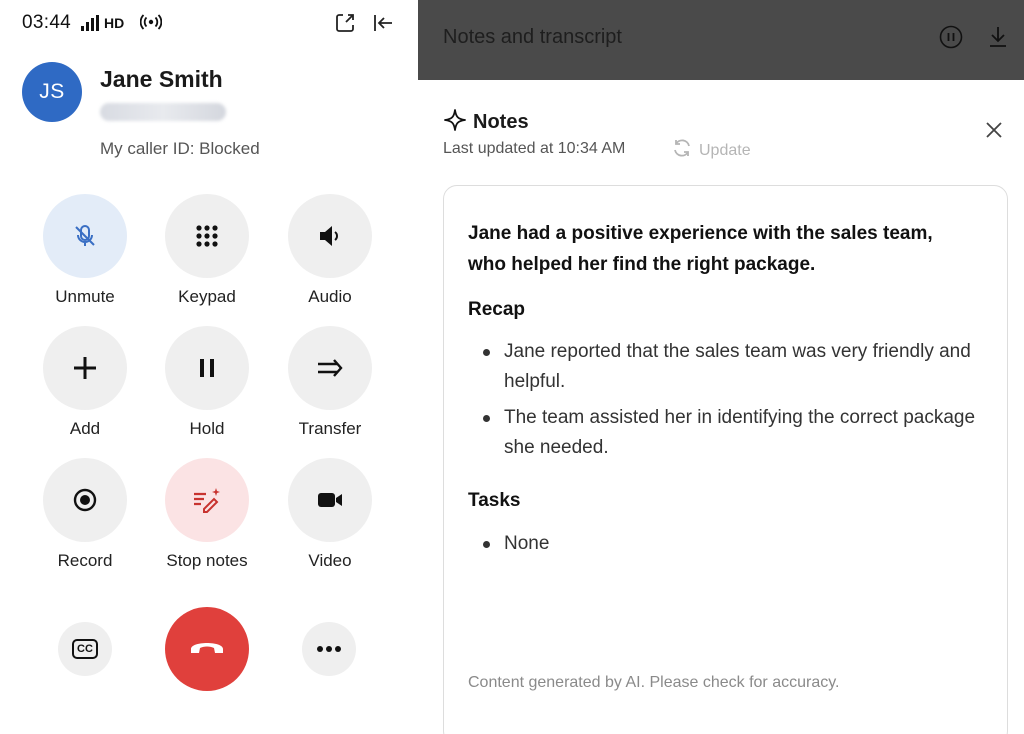  Describe the element at coordinates (180, 148) in the screenshot. I see `caller-id: My caller ID: Blocked` at that location.